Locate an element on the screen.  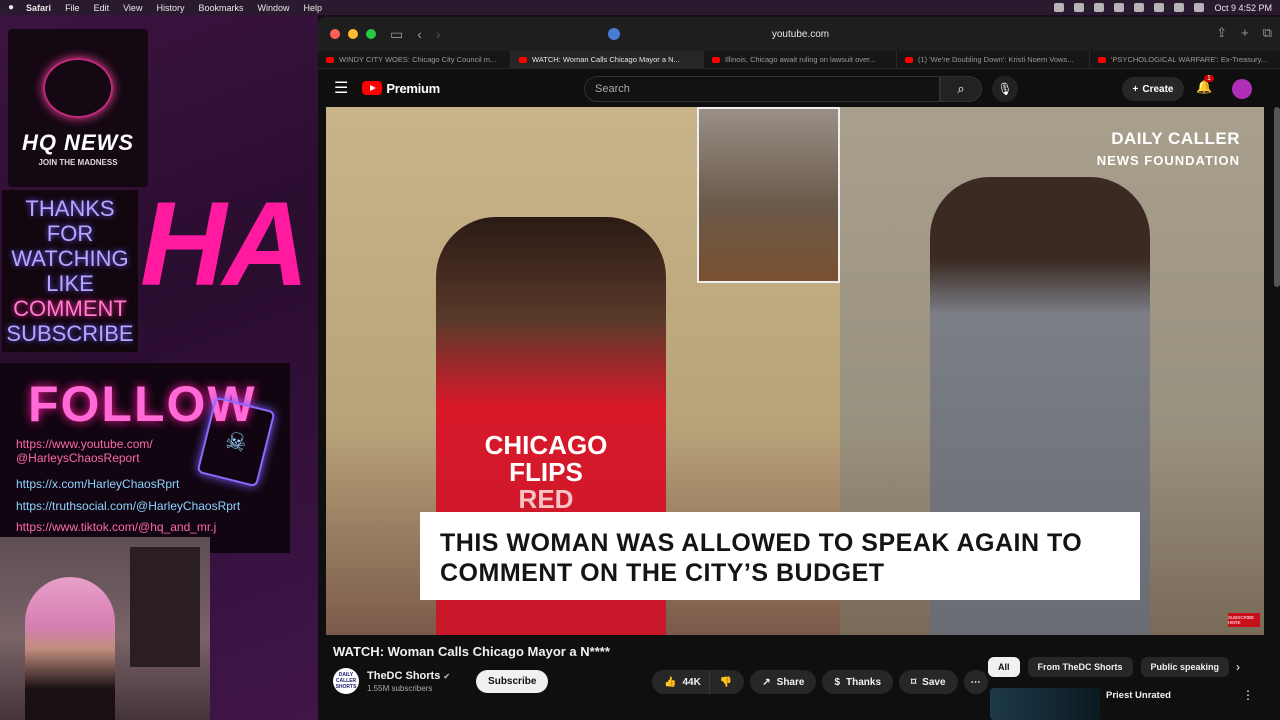
dislike-button: 👎 is located at coordinates (726, 682).